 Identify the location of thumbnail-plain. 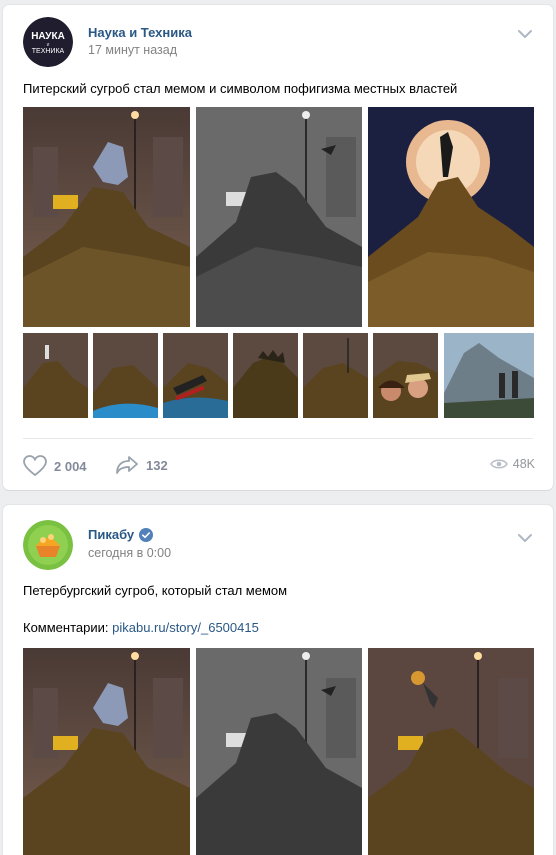
(335, 375).